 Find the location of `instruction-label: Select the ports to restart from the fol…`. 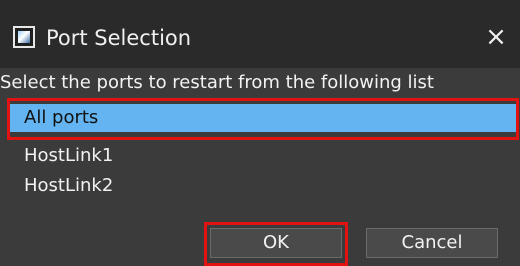

instruction-label: Select the ports to restart from the fol… is located at coordinates (217, 82).